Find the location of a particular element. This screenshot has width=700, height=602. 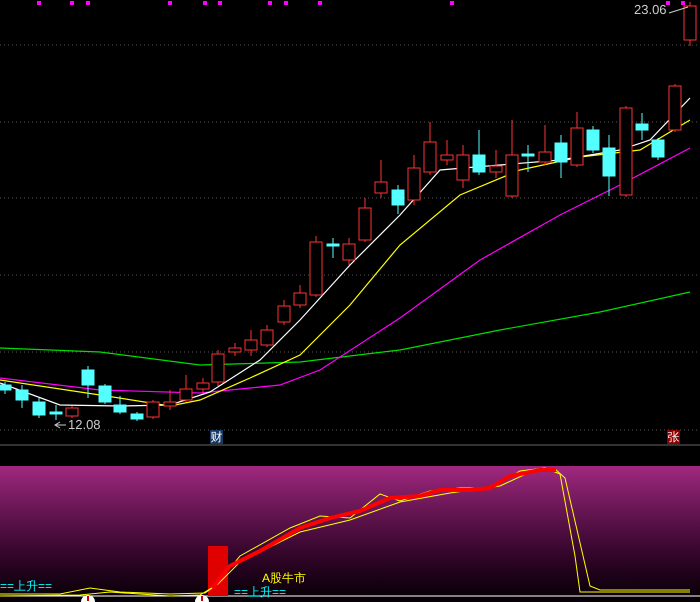

price-label: 23.06 is located at coordinates (650, 9).